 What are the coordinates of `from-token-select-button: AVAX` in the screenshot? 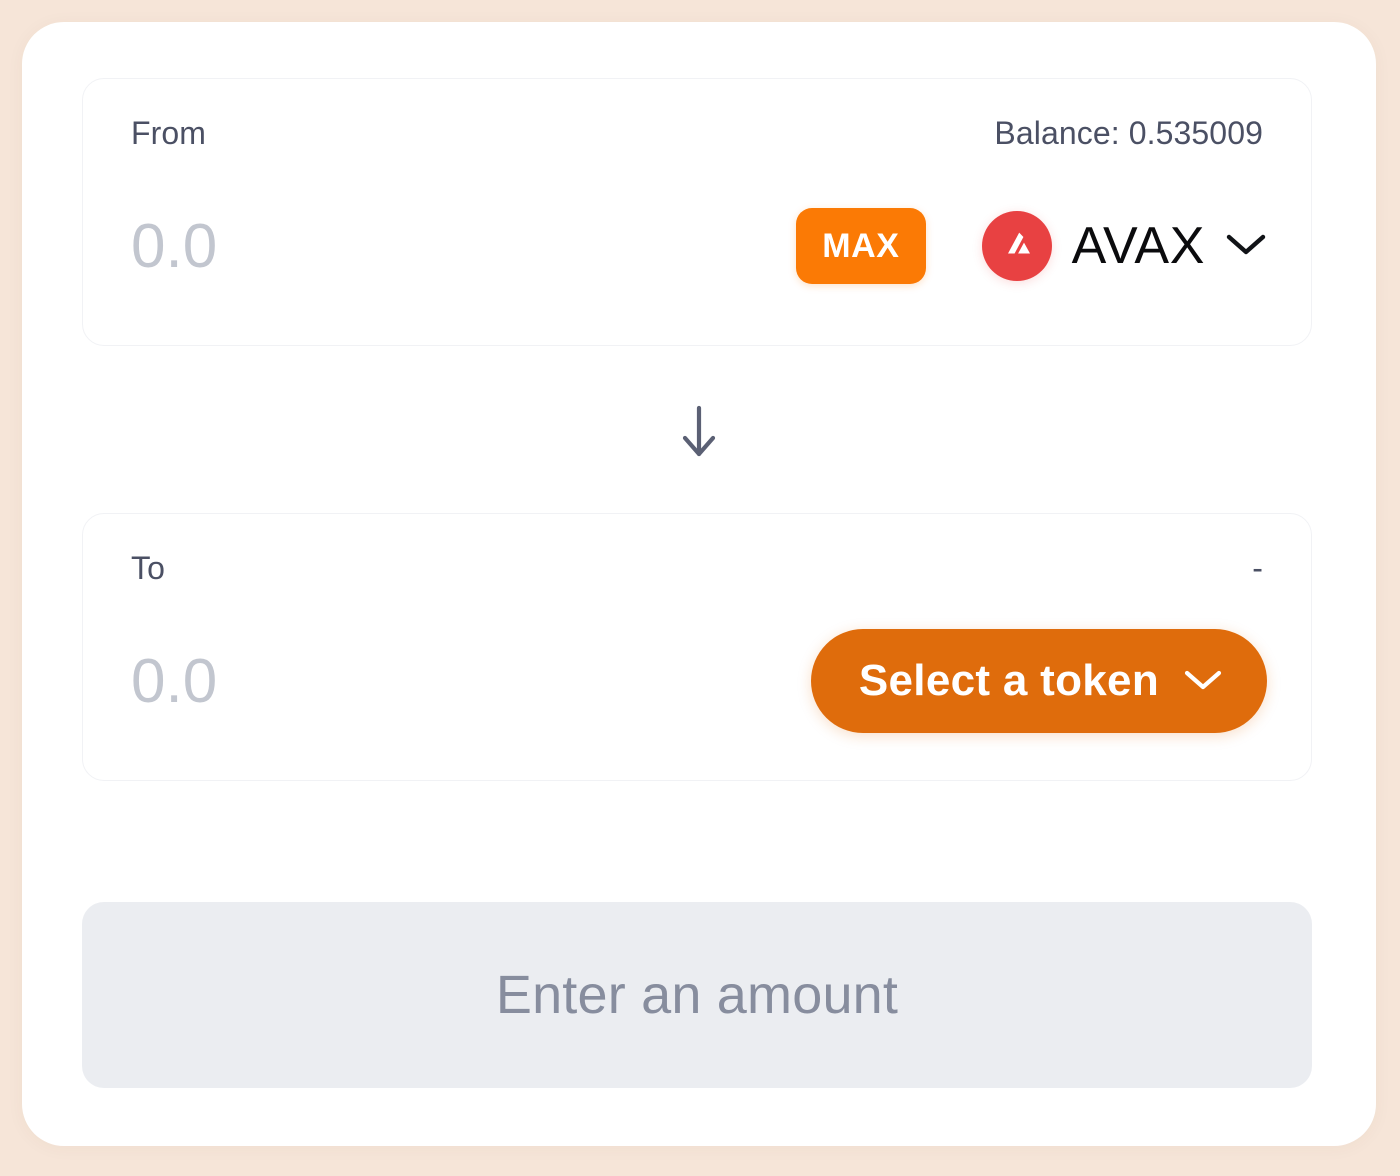 It's located at (1124, 246).